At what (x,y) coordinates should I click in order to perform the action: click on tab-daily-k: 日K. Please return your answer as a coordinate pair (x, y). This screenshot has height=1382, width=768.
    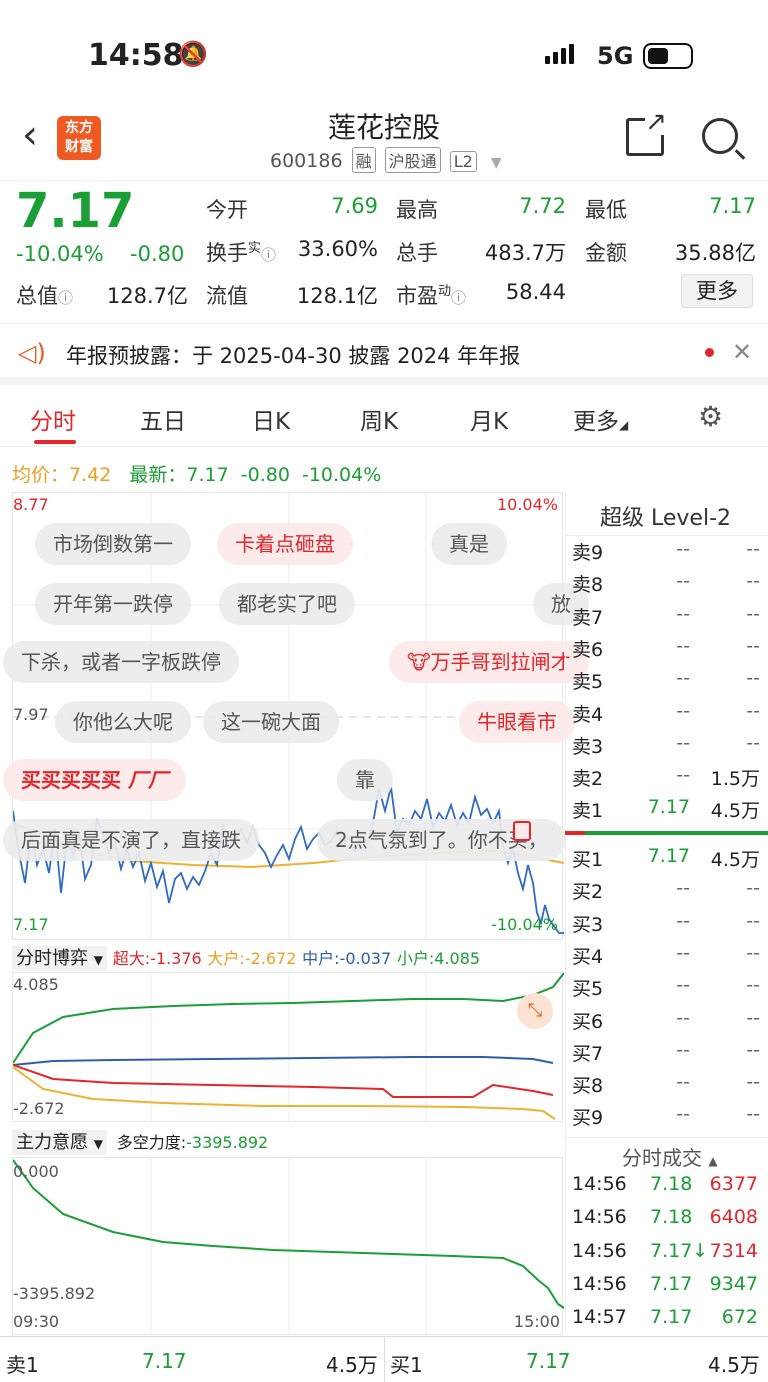
    Looking at the image, I should click on (271, 419).